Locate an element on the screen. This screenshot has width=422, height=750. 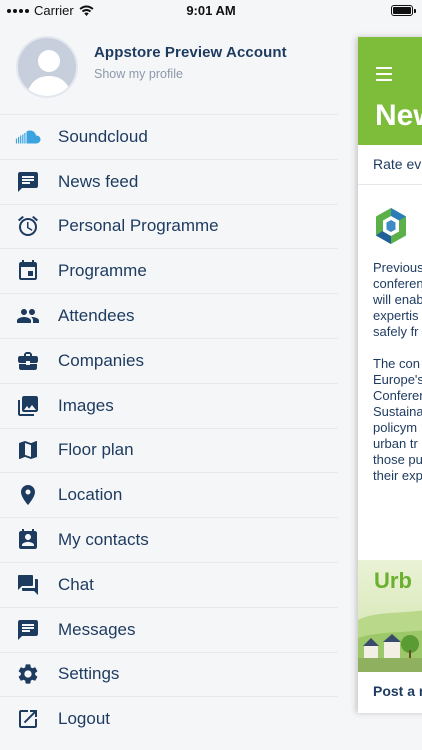
news-header: New is located at coordinates (390, 91).